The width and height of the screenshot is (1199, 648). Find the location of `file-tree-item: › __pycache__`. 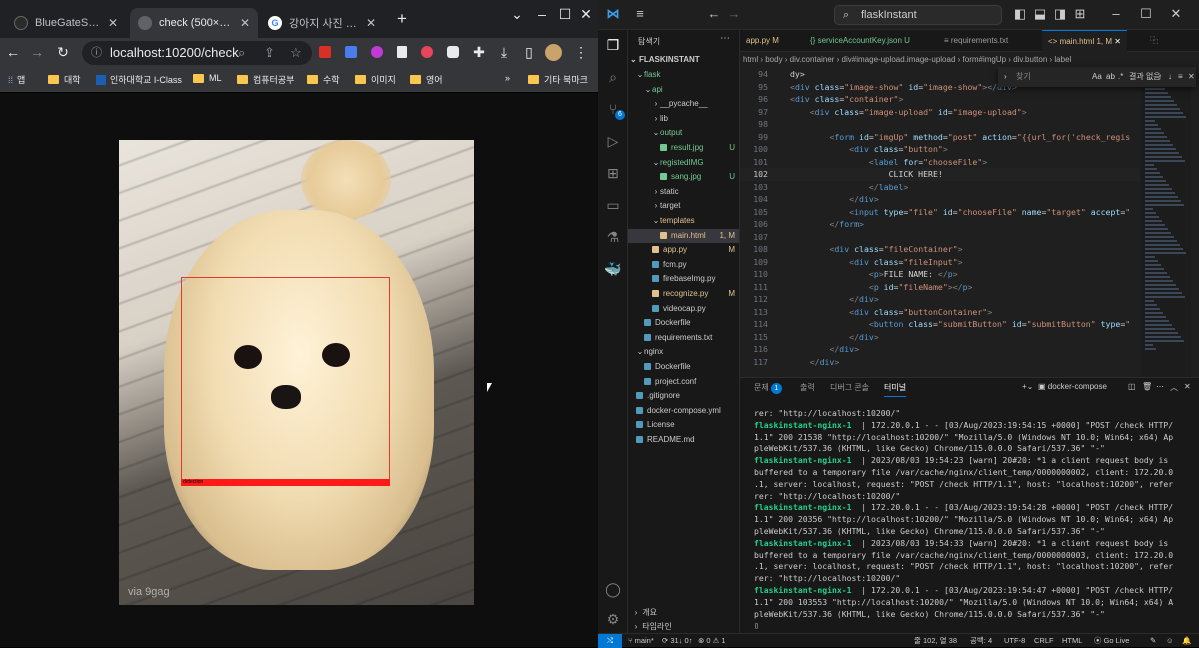

file-tree-item: › __pycache__ is located at coordinates (683, 104).